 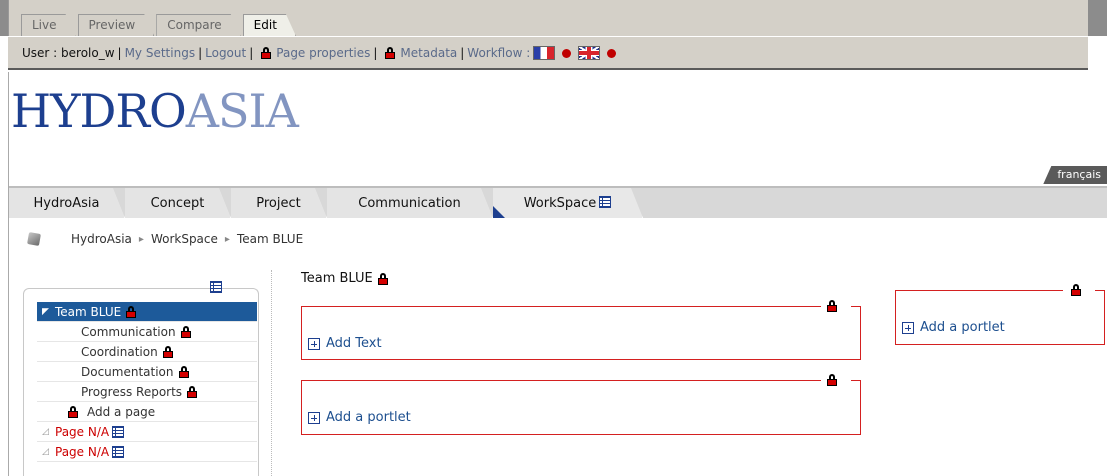 I want to click on tab-live: Live, so click(x=48, y=25).